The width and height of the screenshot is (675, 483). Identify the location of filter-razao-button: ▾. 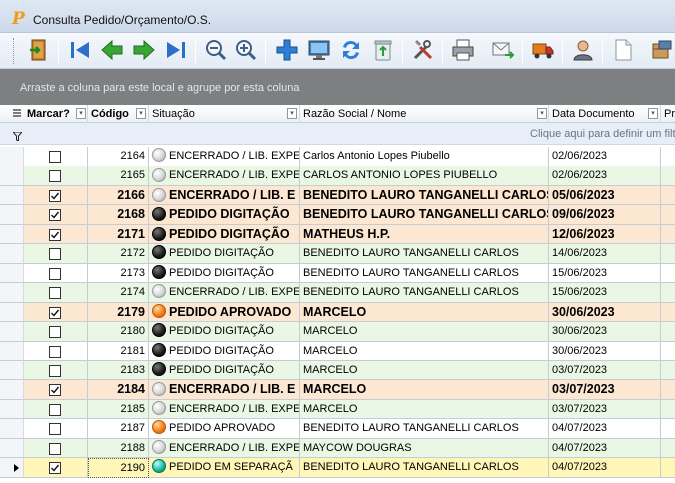
(542, 113).